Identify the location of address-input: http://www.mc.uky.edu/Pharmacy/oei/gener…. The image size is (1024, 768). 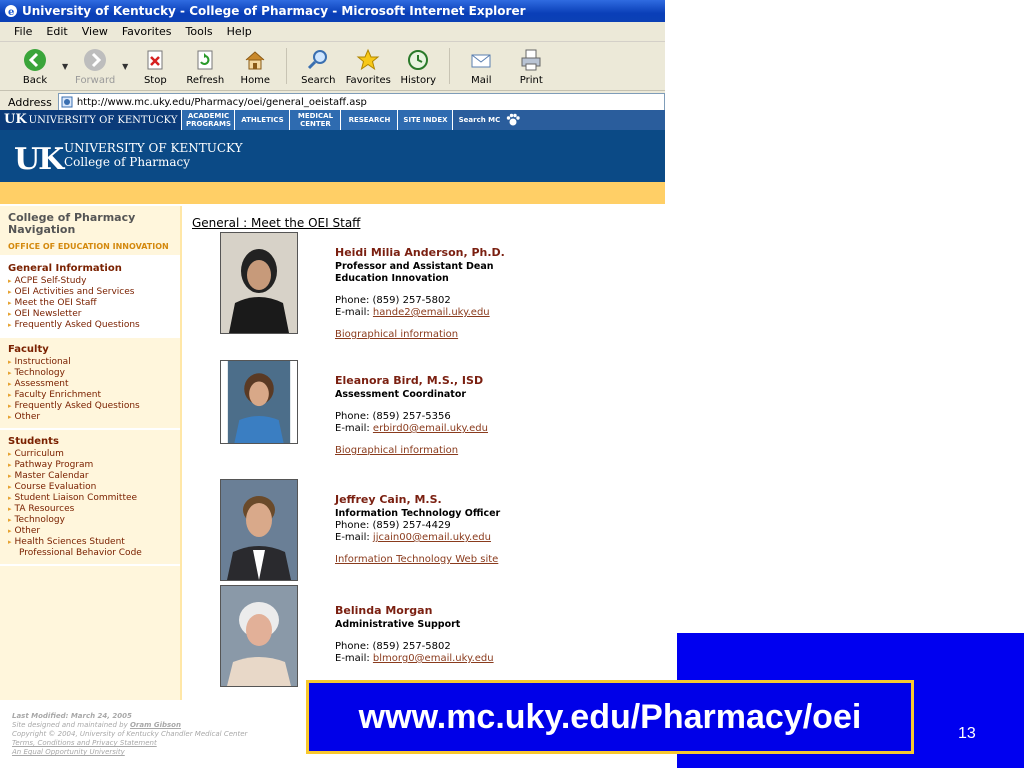
(361, 102).